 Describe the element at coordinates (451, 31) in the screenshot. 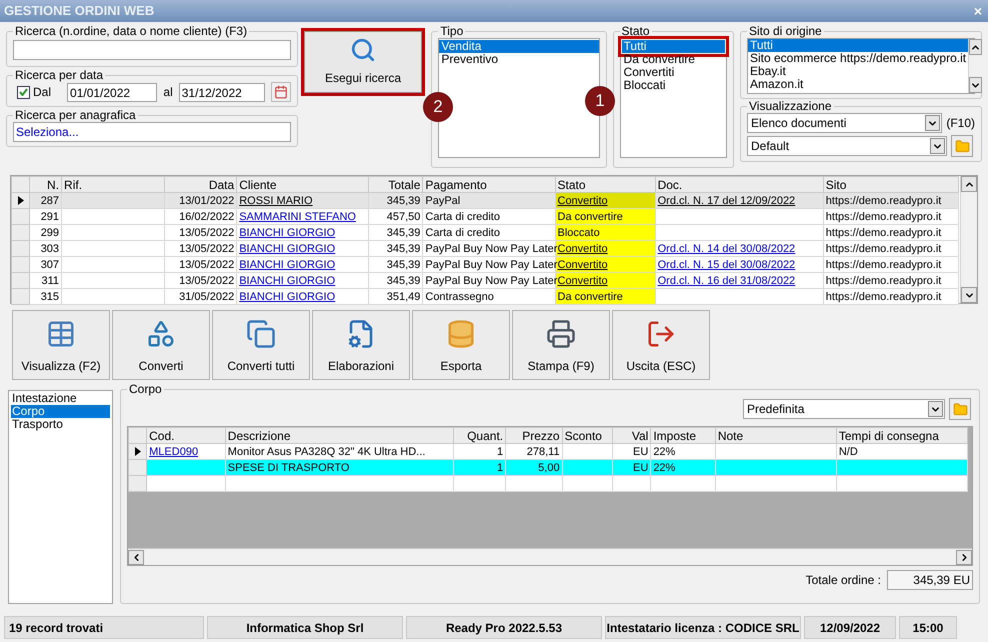

I see `group-label: Tipo` at that location.